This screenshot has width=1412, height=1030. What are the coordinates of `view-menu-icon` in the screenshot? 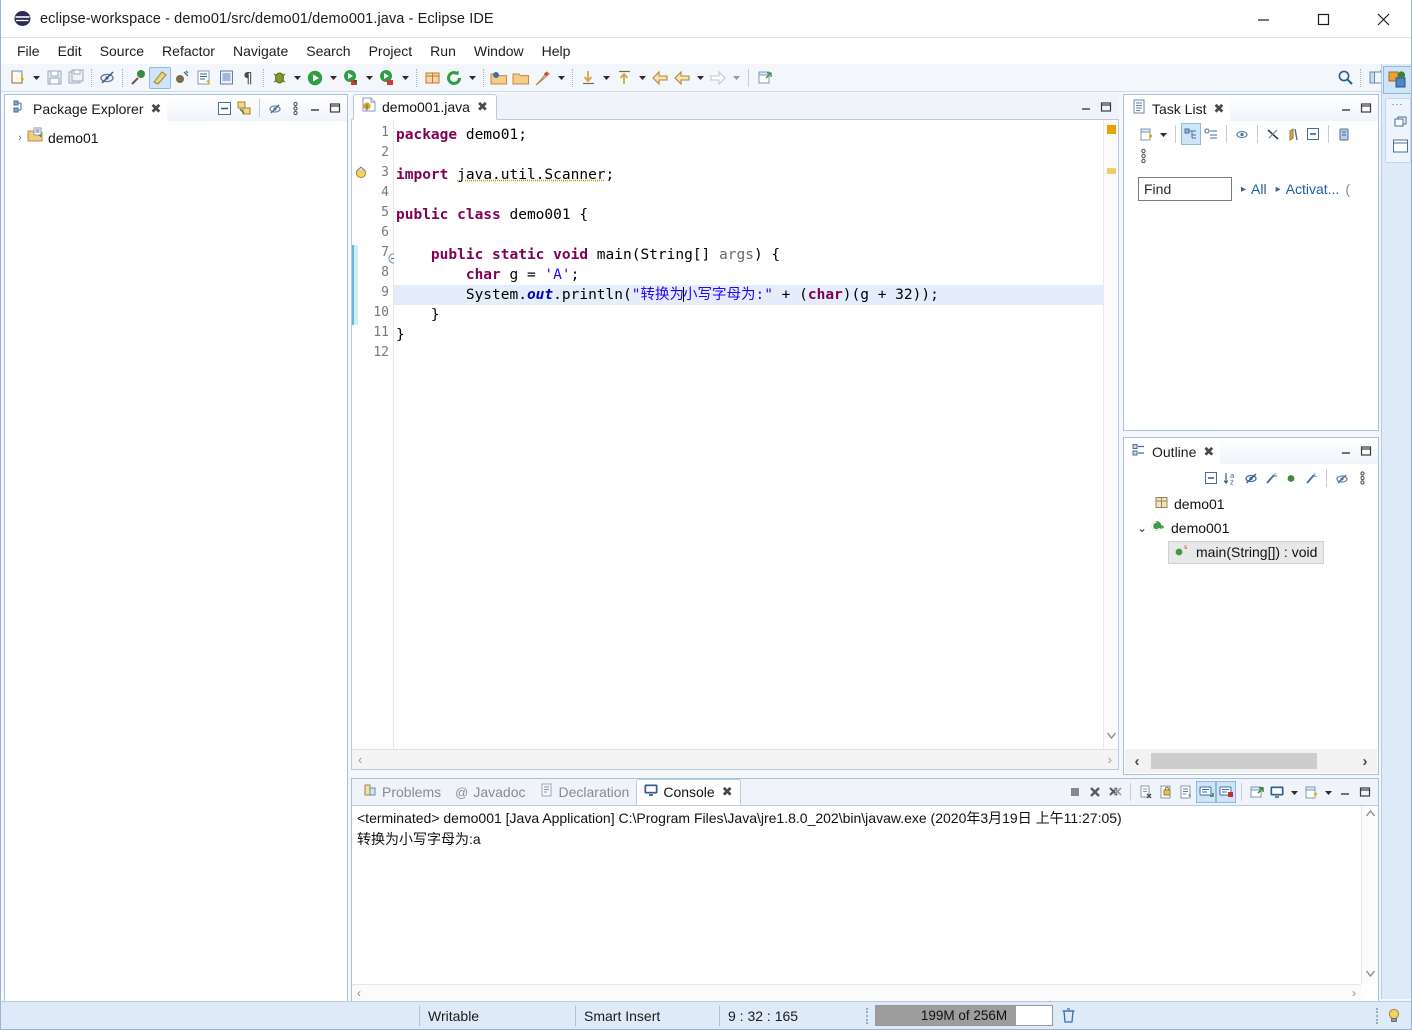 It's located at (275, 108).